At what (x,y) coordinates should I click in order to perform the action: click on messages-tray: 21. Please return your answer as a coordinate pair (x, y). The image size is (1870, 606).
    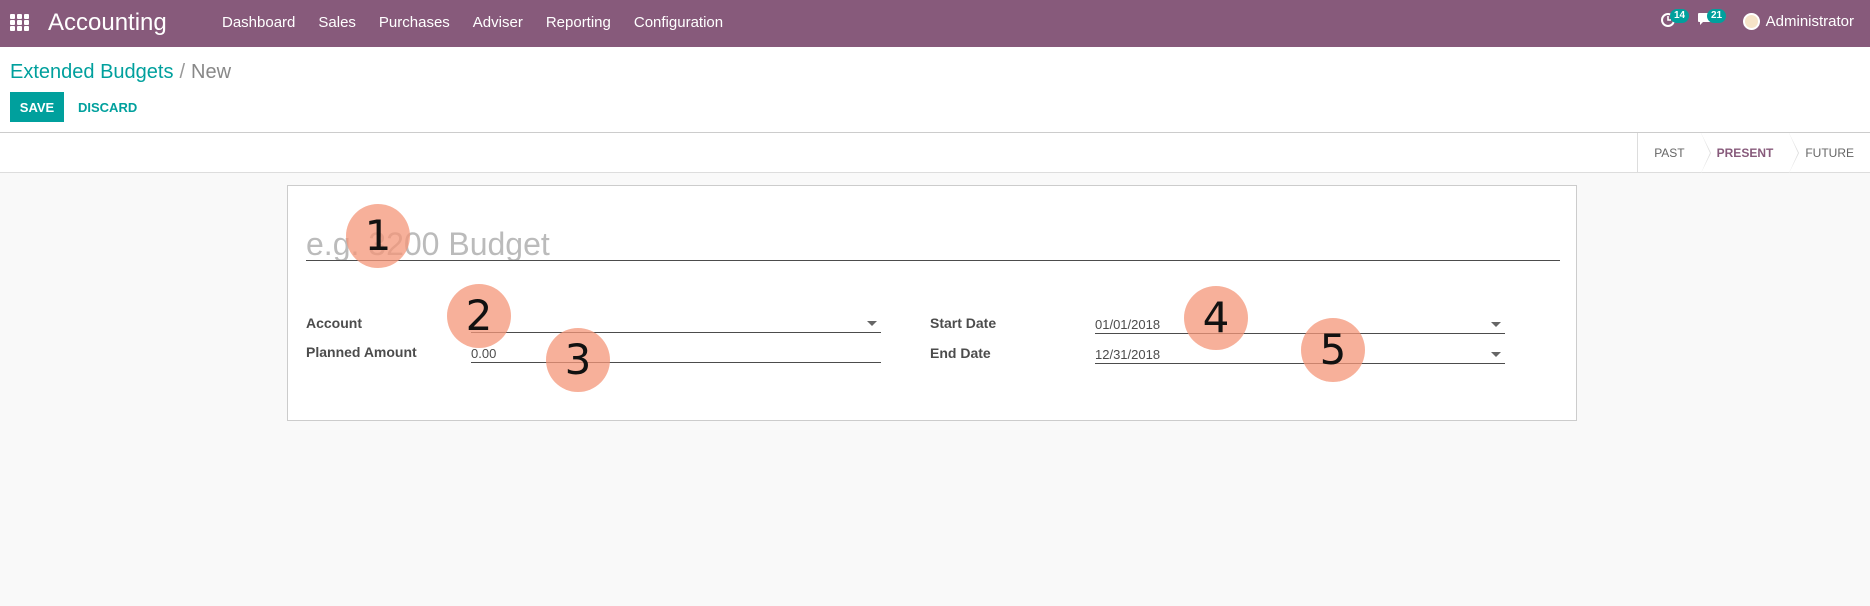
    Looking at the image, I should click on (1712, 20).